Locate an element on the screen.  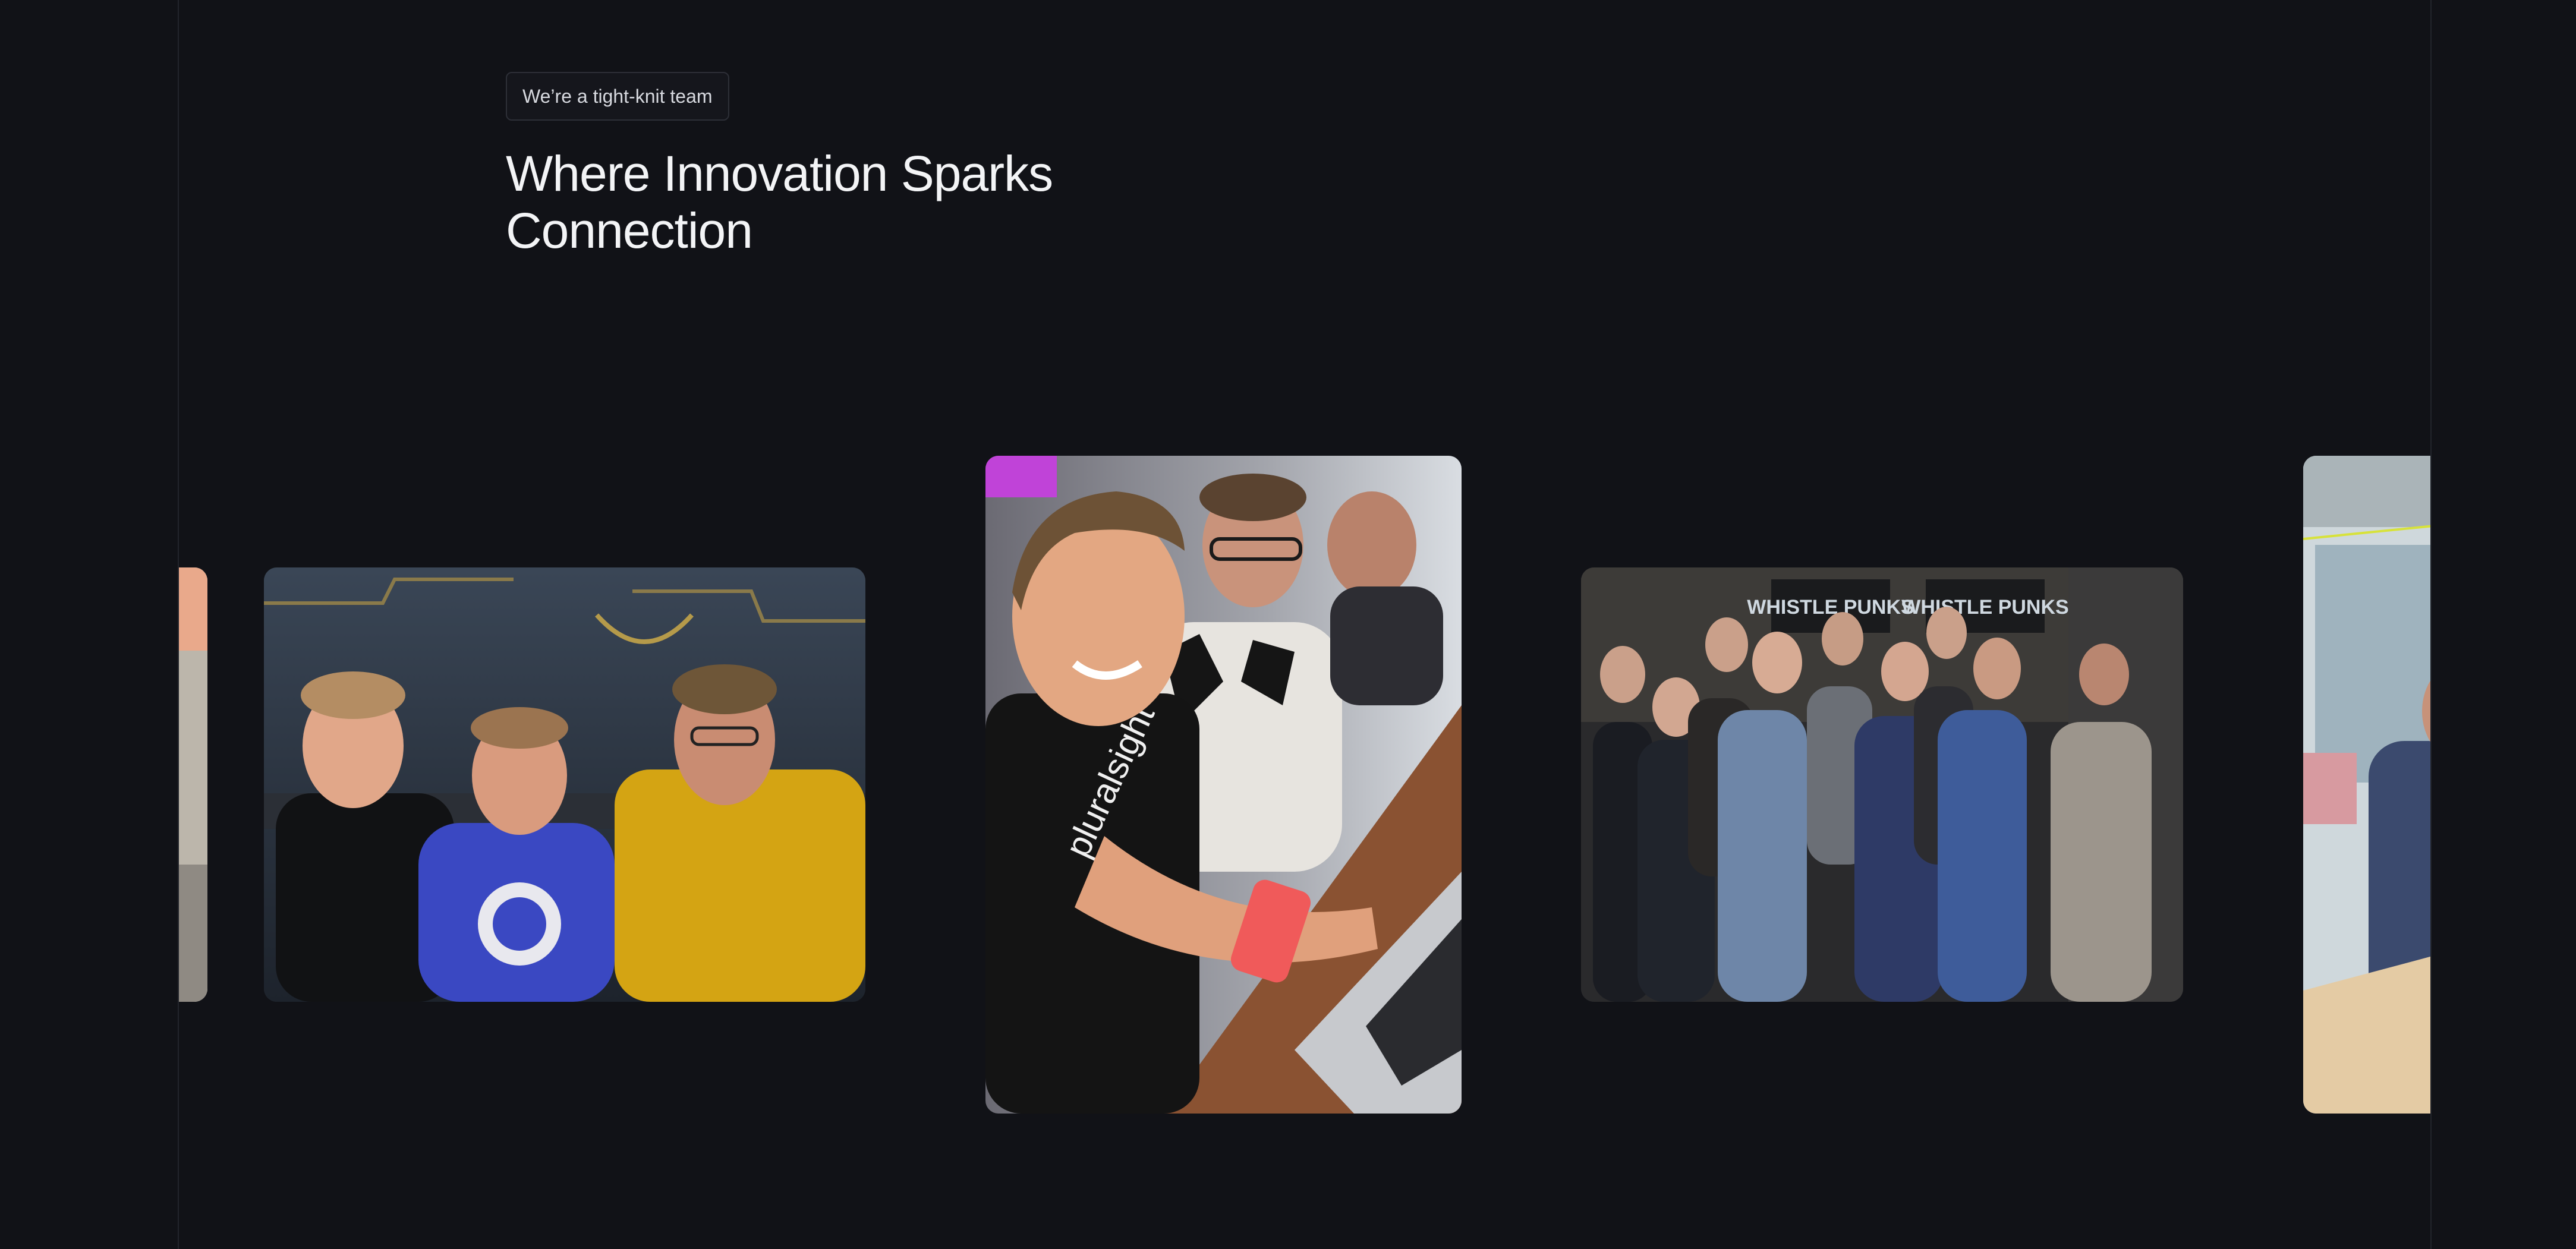
photo-image: WHISTLE PUNKS WHISTLE PUNKS is located at coordinates (1882, 784).